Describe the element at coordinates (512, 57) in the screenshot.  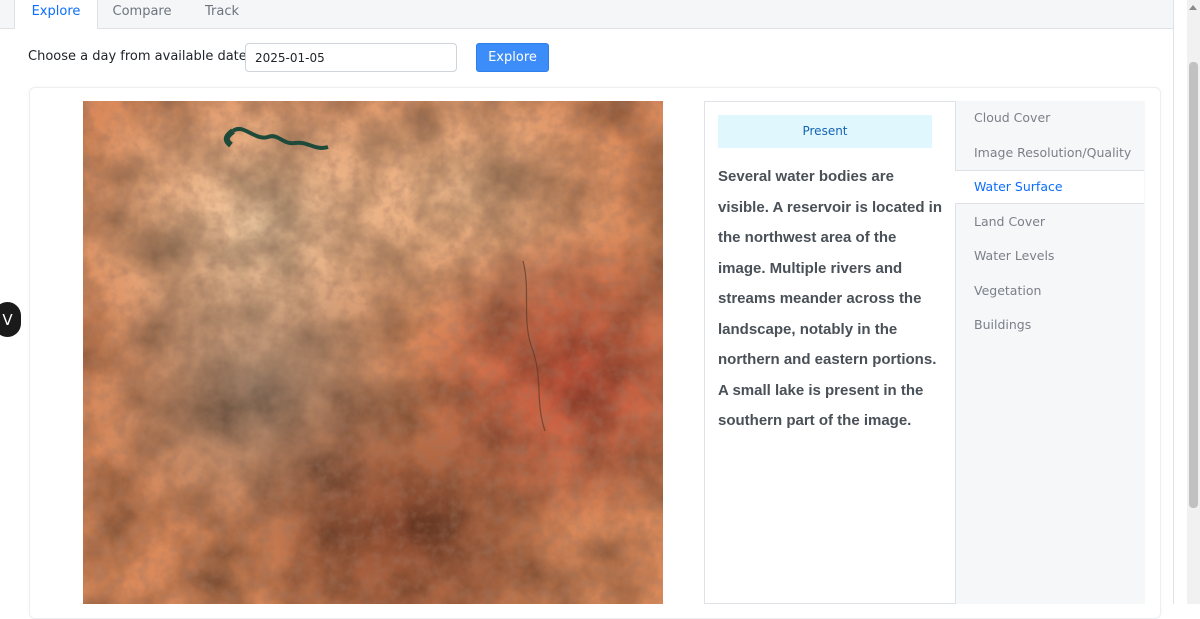
I see `explore-button: Explore` at that location.